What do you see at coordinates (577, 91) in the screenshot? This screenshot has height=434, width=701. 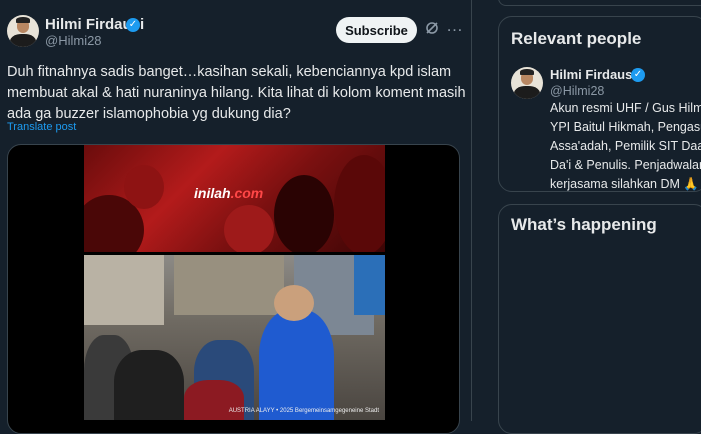 I see `person-handle: @Hilmi28` at bounding box center [577, 91].